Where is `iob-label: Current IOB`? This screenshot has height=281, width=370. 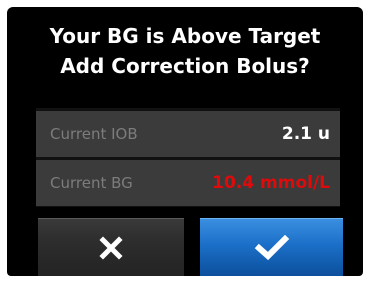
iob-label: Current IOB is located at coordinates (94, 134).